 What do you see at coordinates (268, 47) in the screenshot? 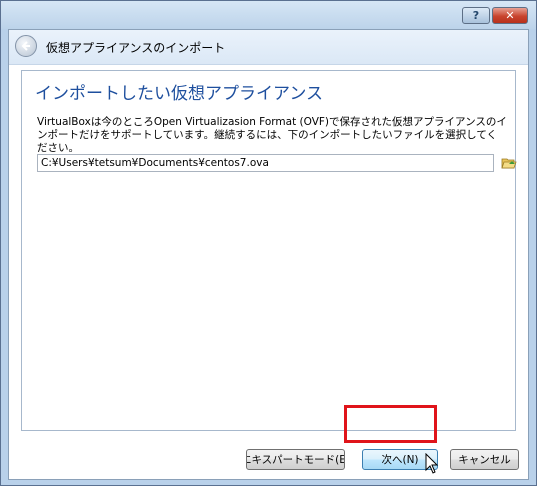
I see `wizard-header: 仮想アプライアンスのインポート` at bounding box center [268, 47].